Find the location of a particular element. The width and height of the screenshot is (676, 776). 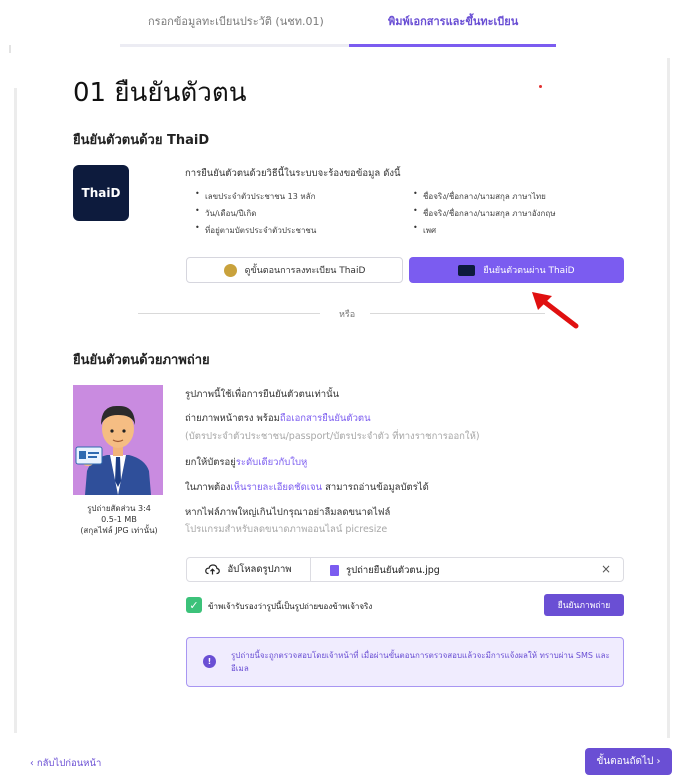

content-right-border is located at coordinates (668, 398).